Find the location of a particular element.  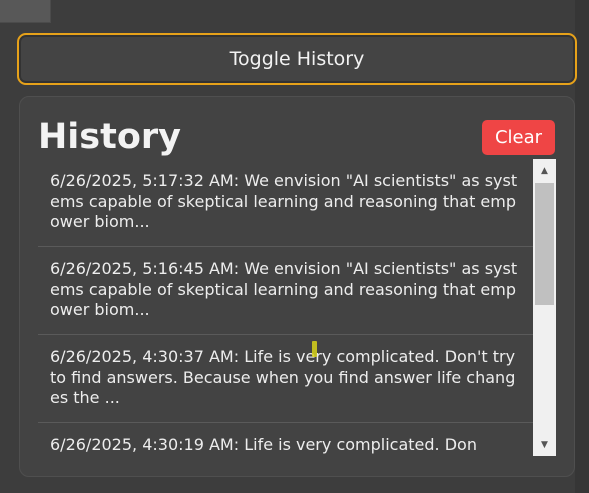

text-cursor-icon is located at coordinates (314, 349).